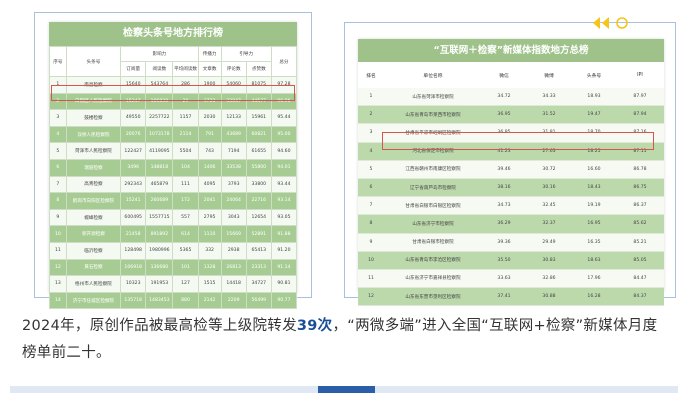  Describe the element at coordinates (504, 169) in the screenshot. I see `table-cell: 39.46` at that location.